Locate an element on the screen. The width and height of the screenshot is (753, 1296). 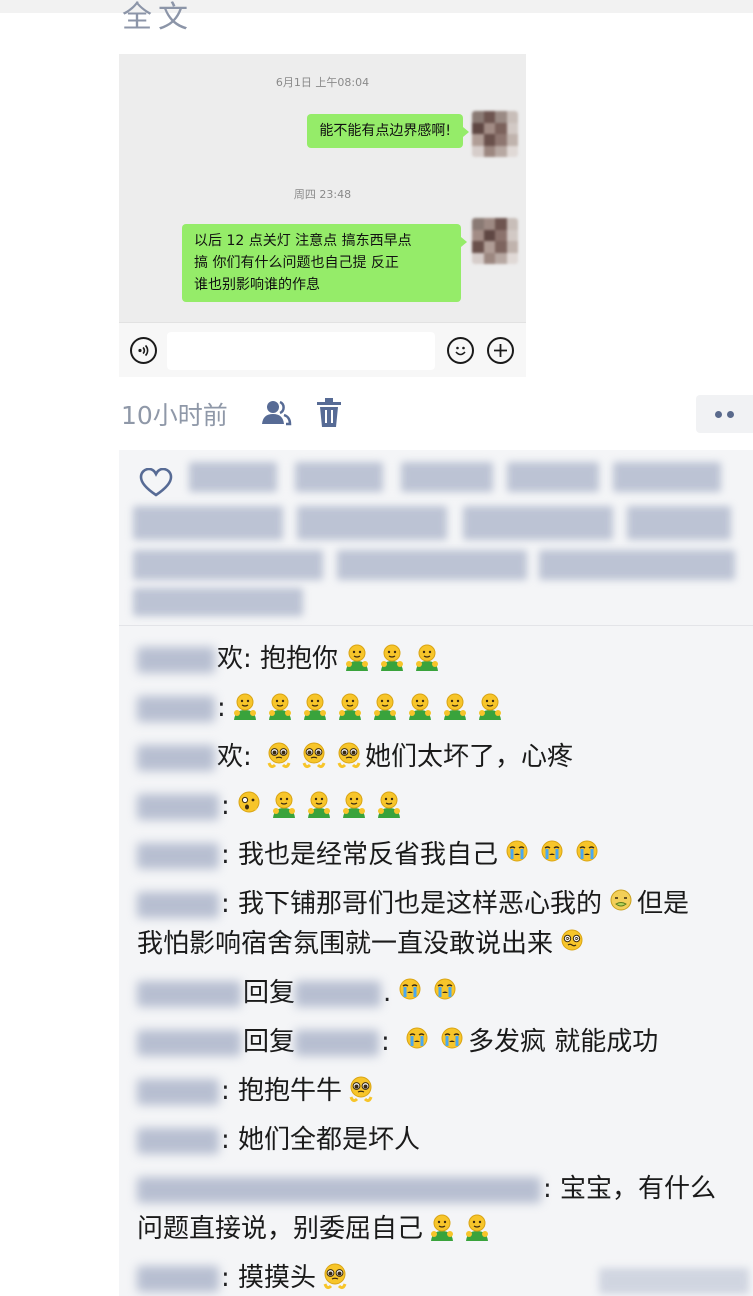
comment-text: 问题直接说，别委屈自己 is located at coordinates (280, 1229).